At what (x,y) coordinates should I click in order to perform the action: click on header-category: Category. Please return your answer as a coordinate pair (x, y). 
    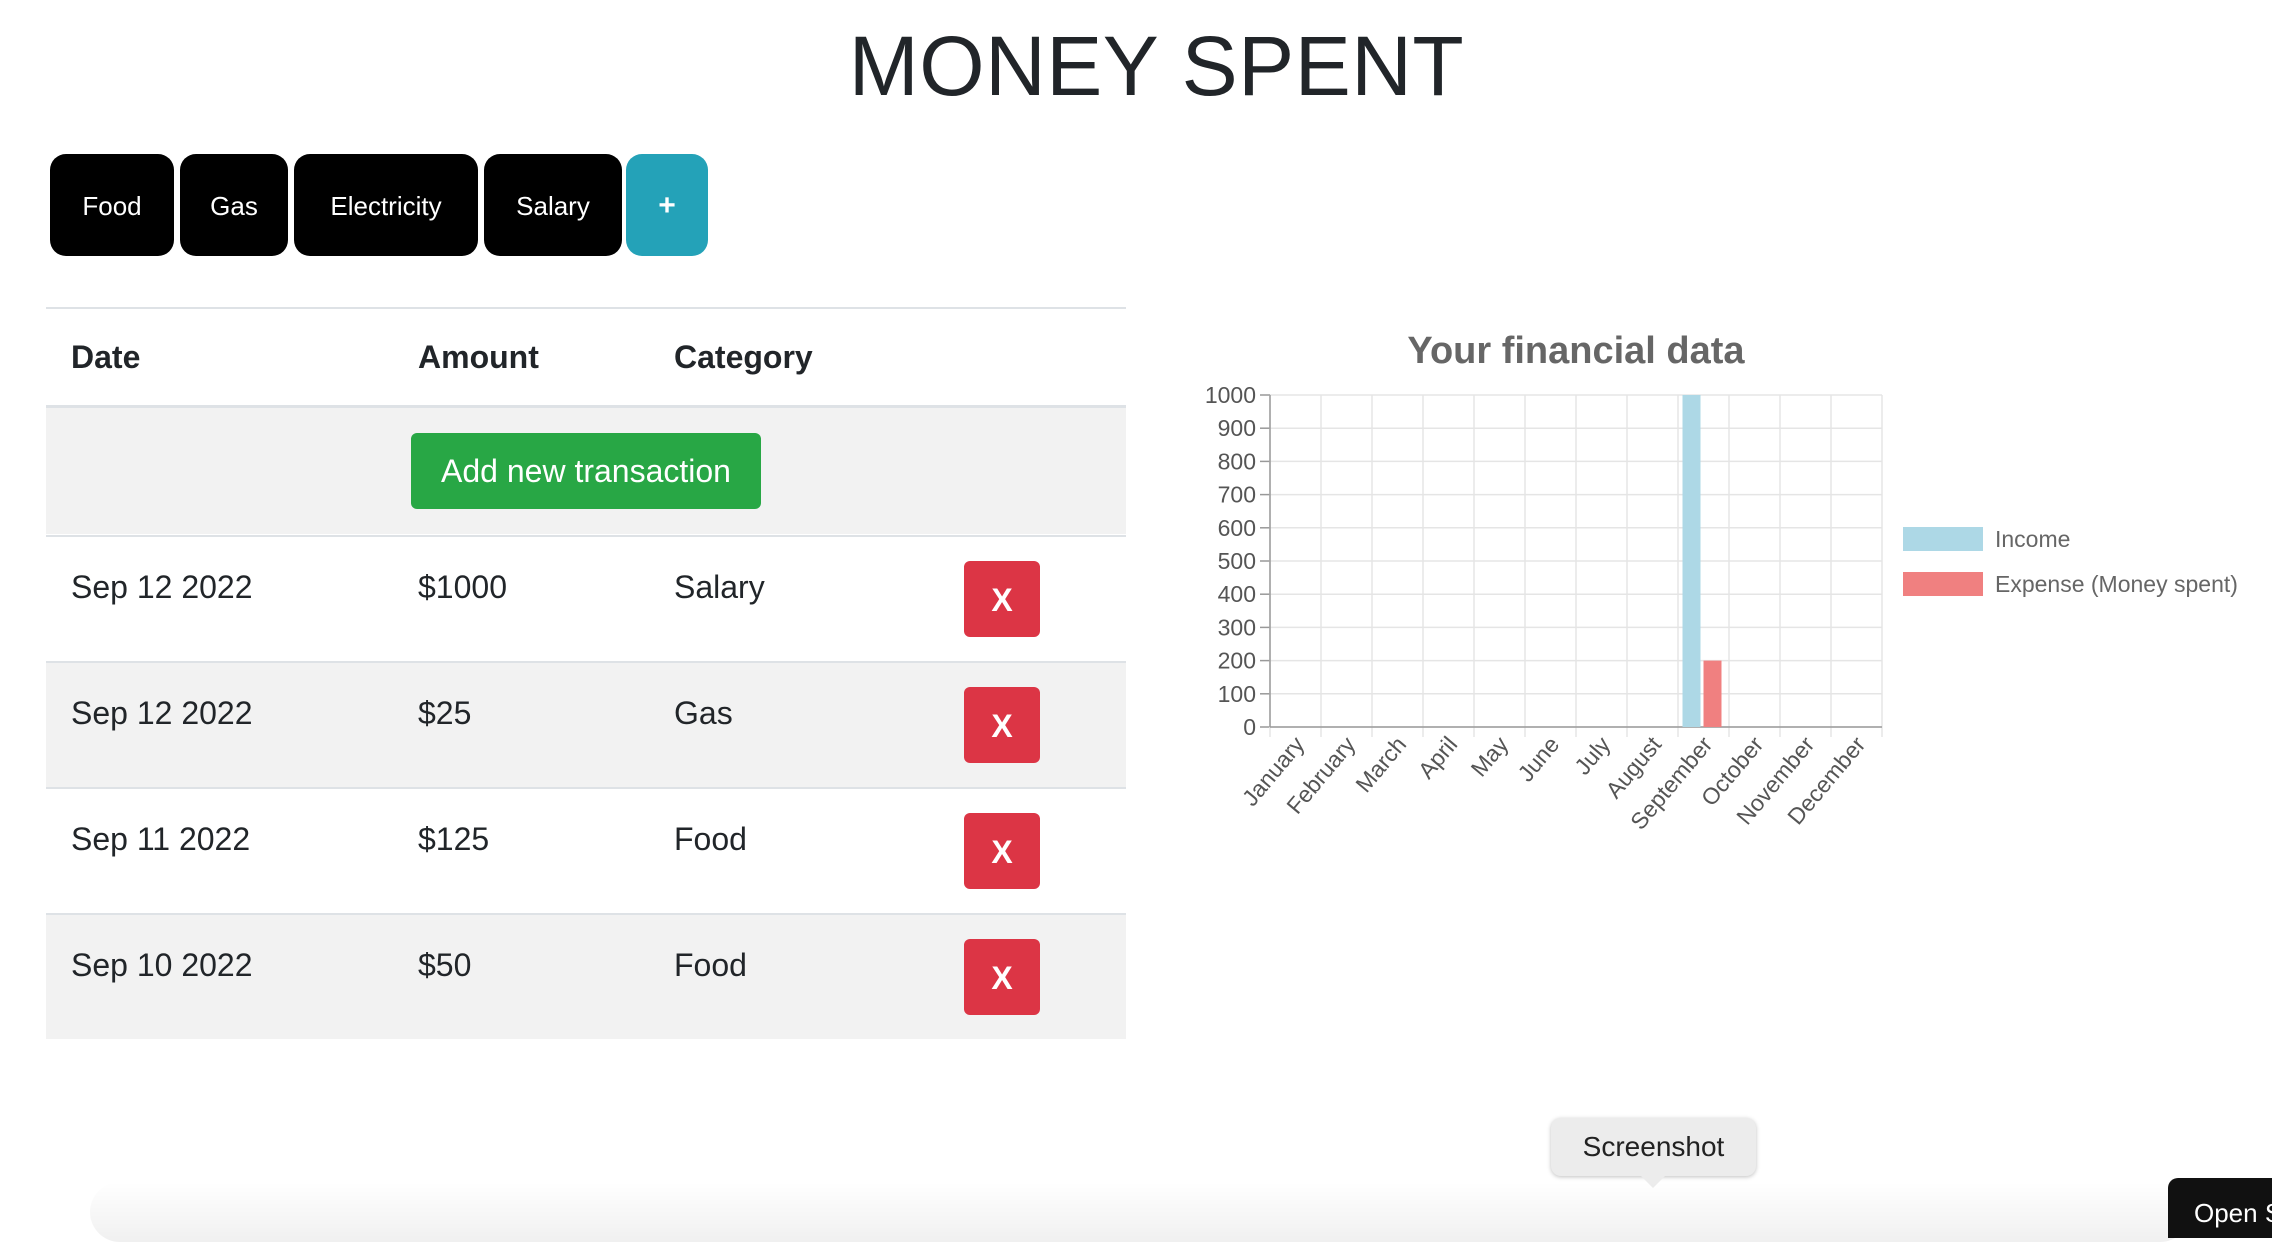
    Looking at the image, I should click on (743, 357).